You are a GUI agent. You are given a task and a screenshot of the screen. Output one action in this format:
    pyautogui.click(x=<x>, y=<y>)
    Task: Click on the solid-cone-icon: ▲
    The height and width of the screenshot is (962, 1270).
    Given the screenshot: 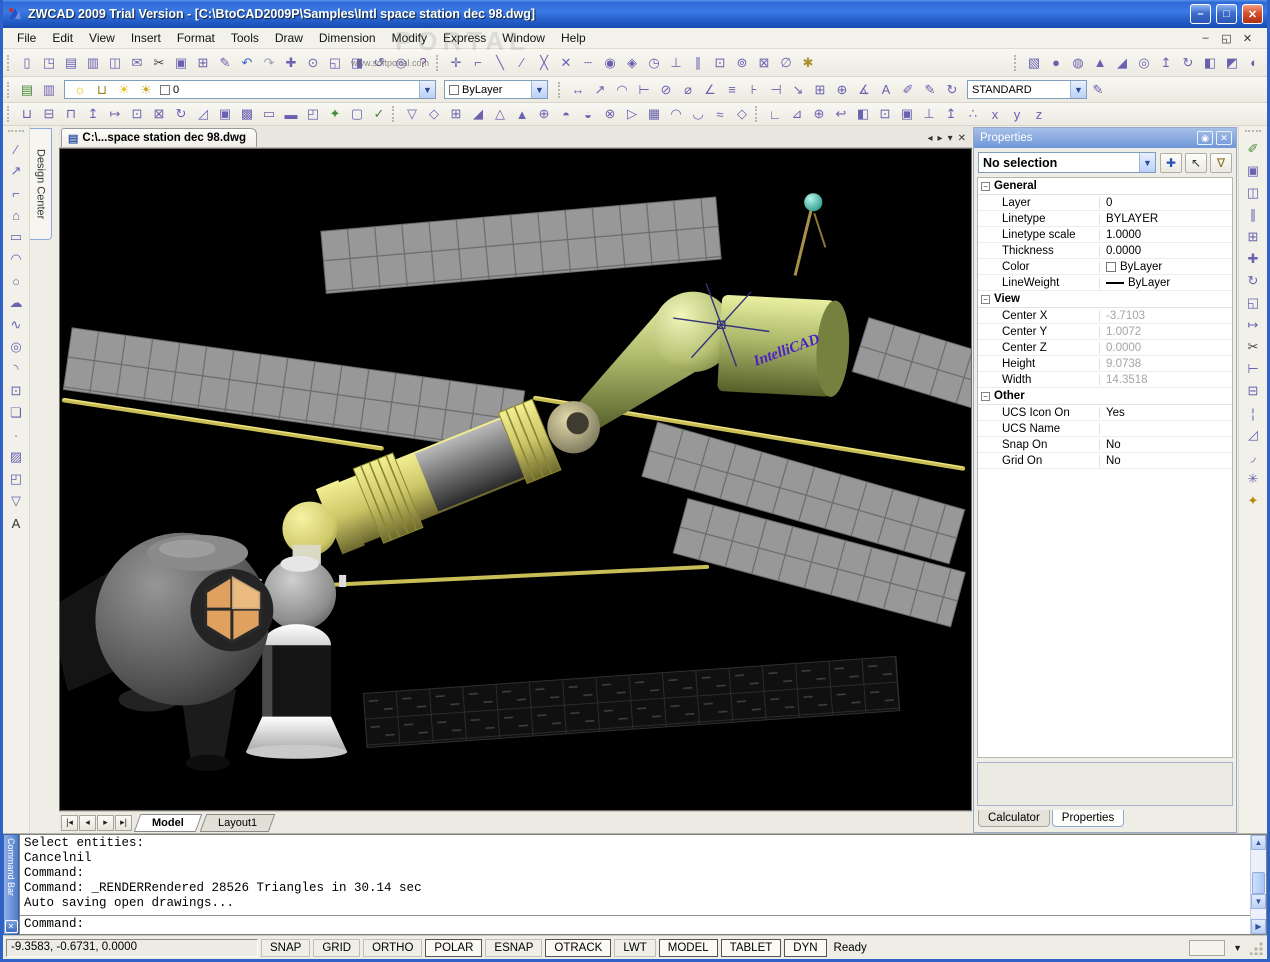 What is the action you would take?
    pyautogui.click(x=1100, y=63)
    